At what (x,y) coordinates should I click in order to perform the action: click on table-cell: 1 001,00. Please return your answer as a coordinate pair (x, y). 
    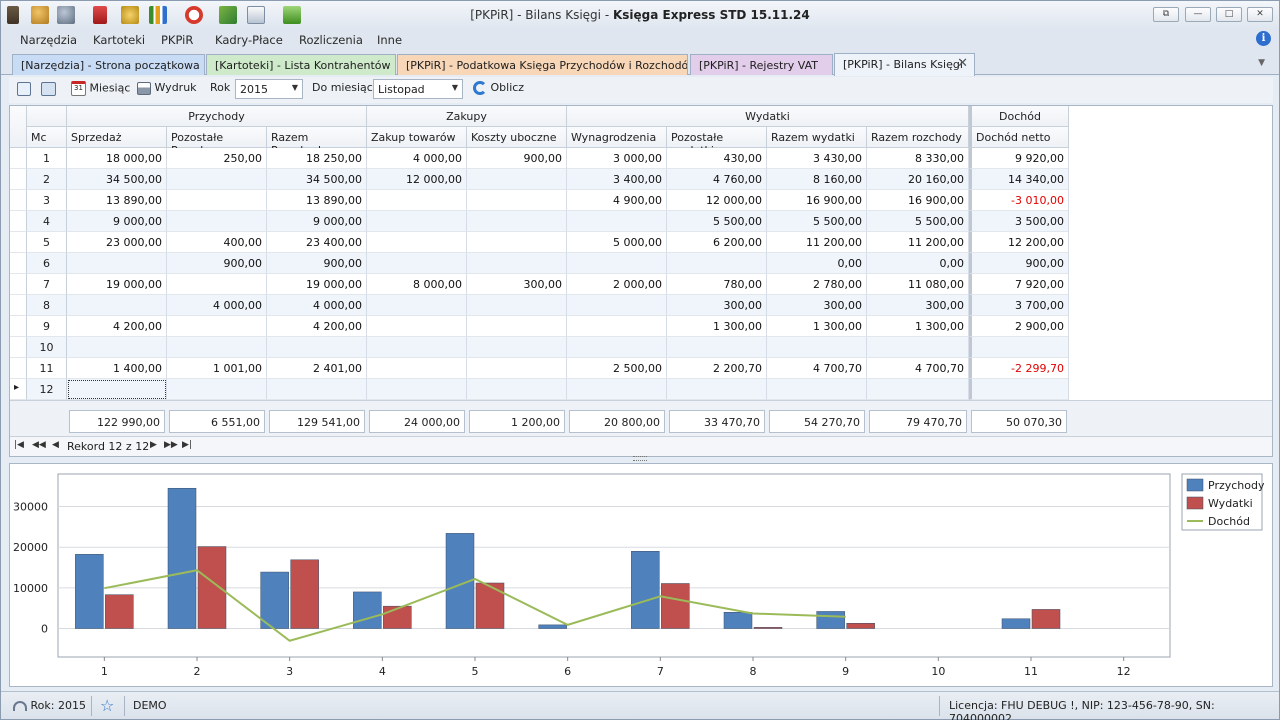
    Looking at the image, I should click on (217, 368).